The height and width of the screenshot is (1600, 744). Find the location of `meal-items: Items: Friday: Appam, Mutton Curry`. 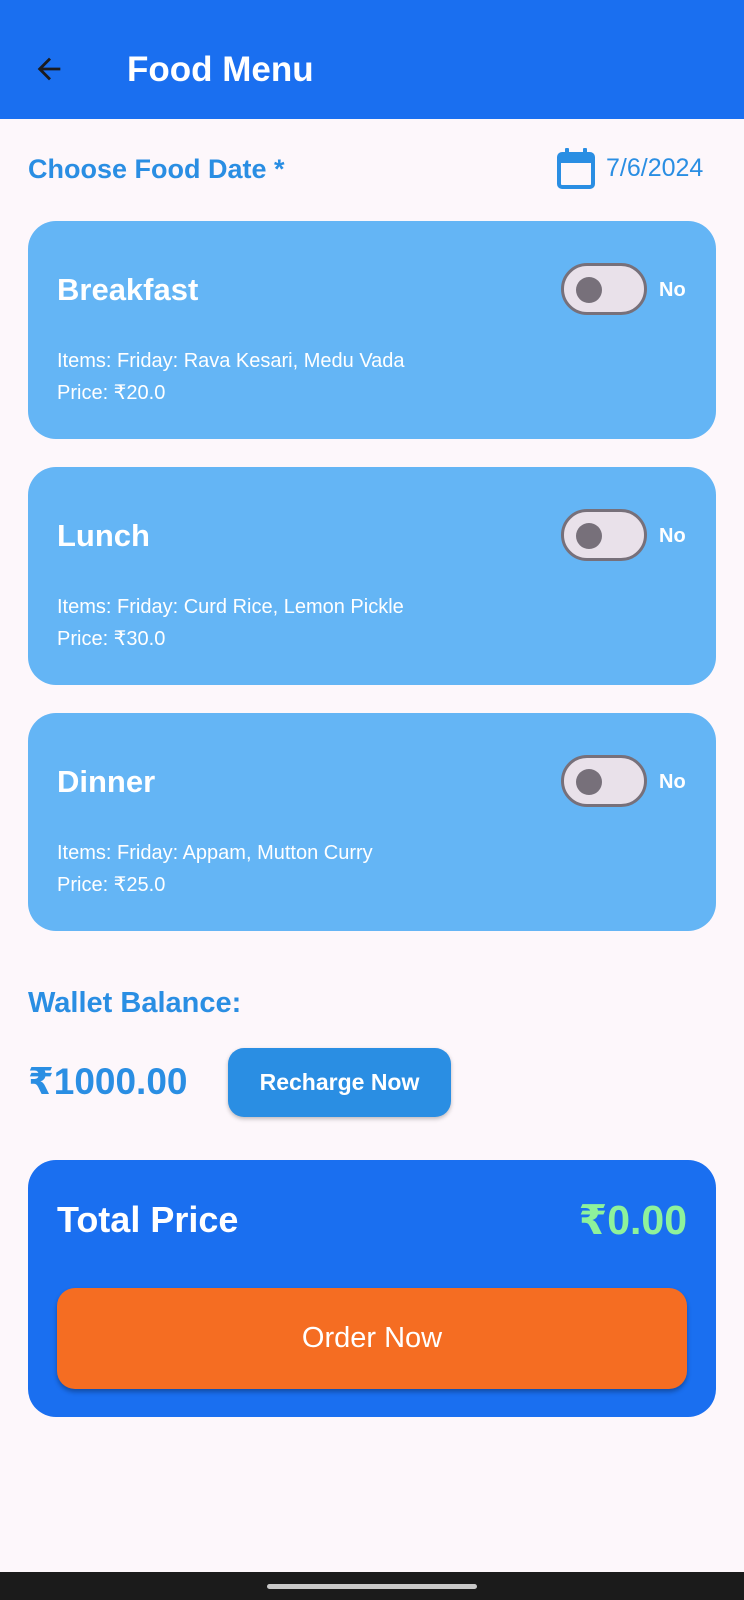

meal-items: Items: Friday: Appam, Mutton Curry is located at coordinates (215, 853).